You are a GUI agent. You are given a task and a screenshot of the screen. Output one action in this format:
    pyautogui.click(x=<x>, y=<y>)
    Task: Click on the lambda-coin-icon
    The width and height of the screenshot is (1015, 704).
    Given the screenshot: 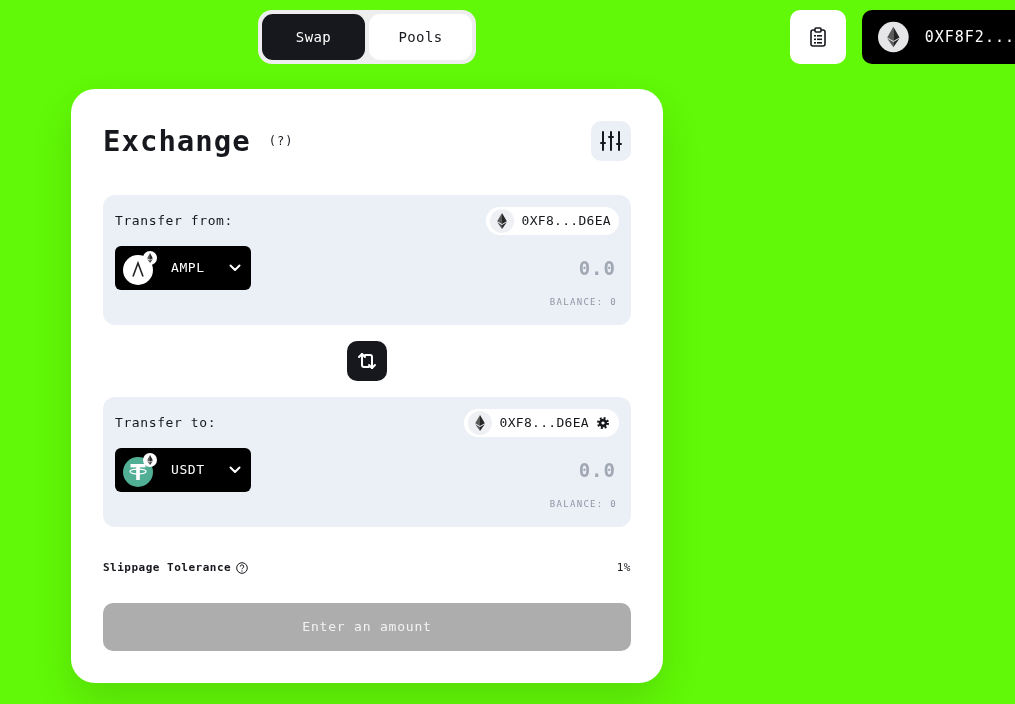 What is the action you would take?
    pyautogui.click(x=140, y=268)
    